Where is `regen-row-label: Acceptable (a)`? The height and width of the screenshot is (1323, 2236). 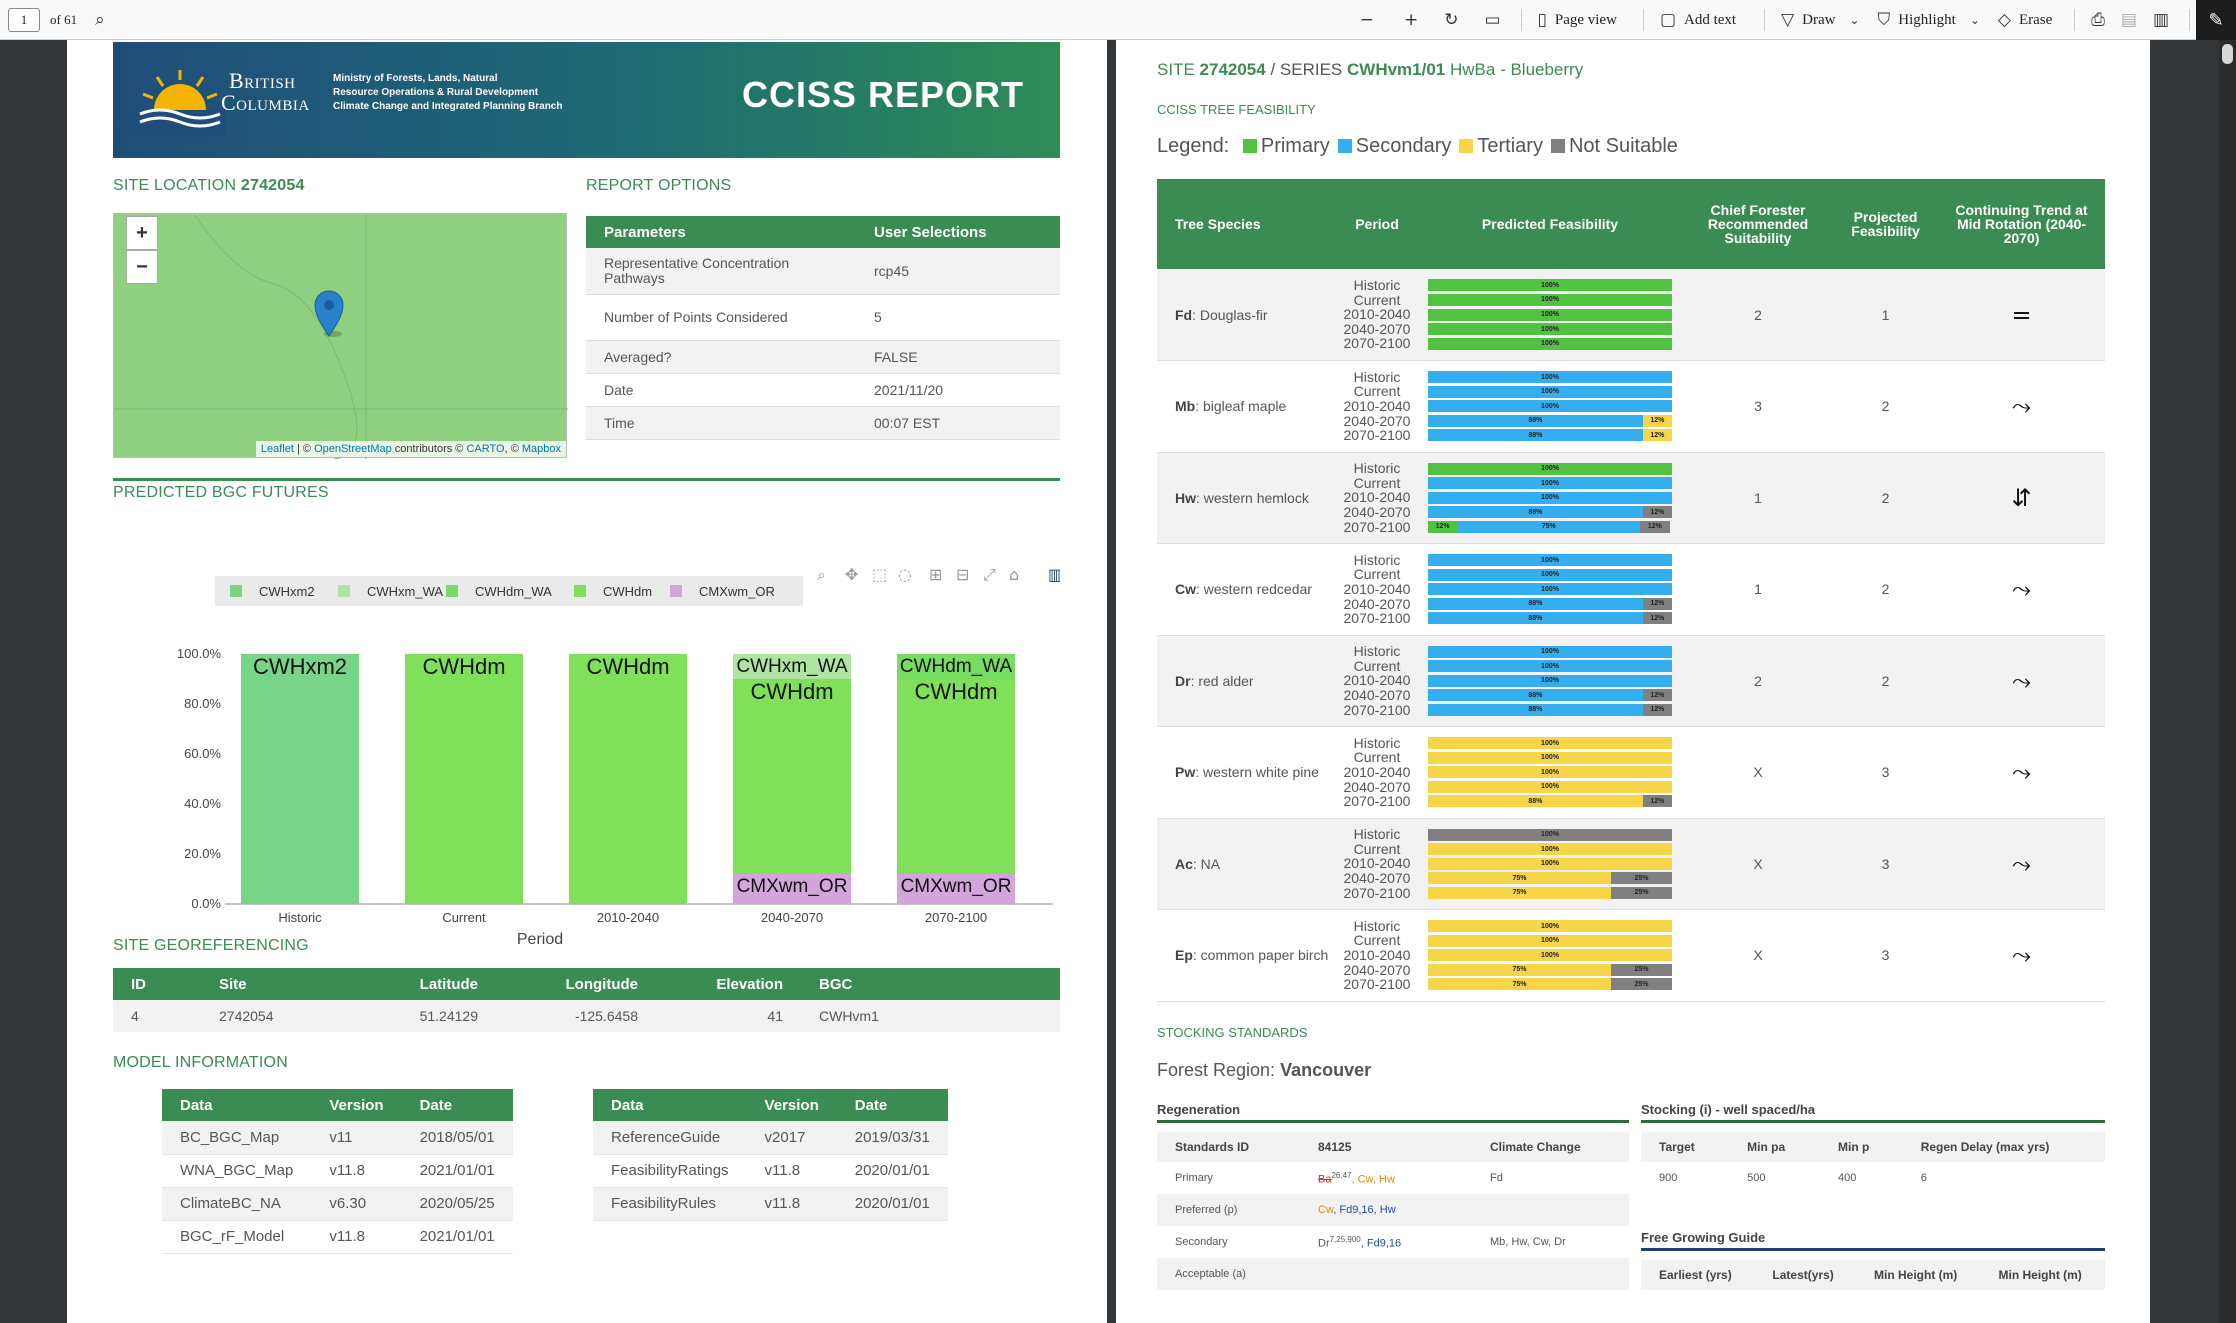
regen-row-label: Acceptable (a) is located at coordinates (1228, 1274).